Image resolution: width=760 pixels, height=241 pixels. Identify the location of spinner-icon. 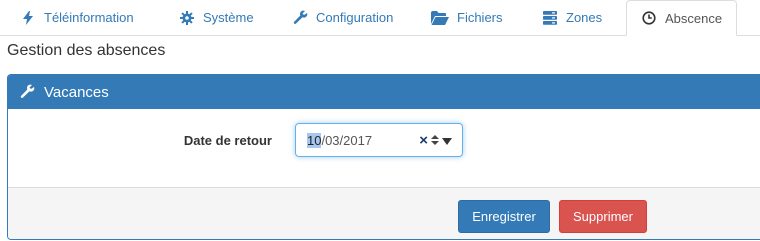
(435, 140).